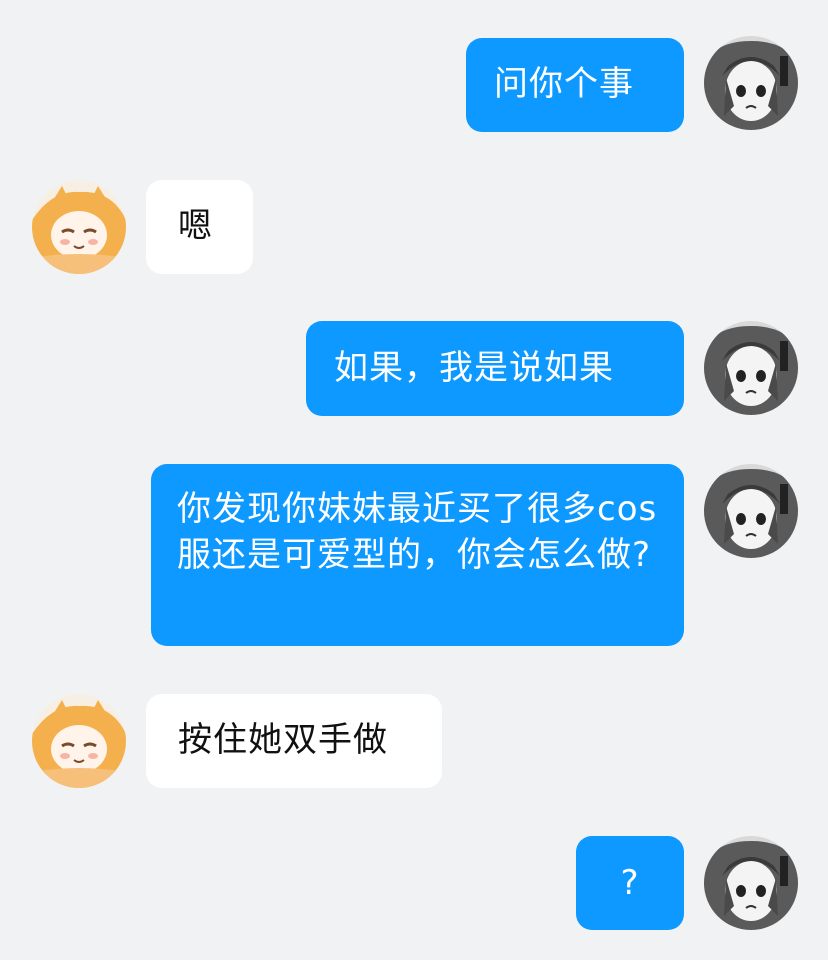 The height and width of the screenshot is (960, 828). I want to click on message-bubble-incoming: 嗯, so click(199, 227).